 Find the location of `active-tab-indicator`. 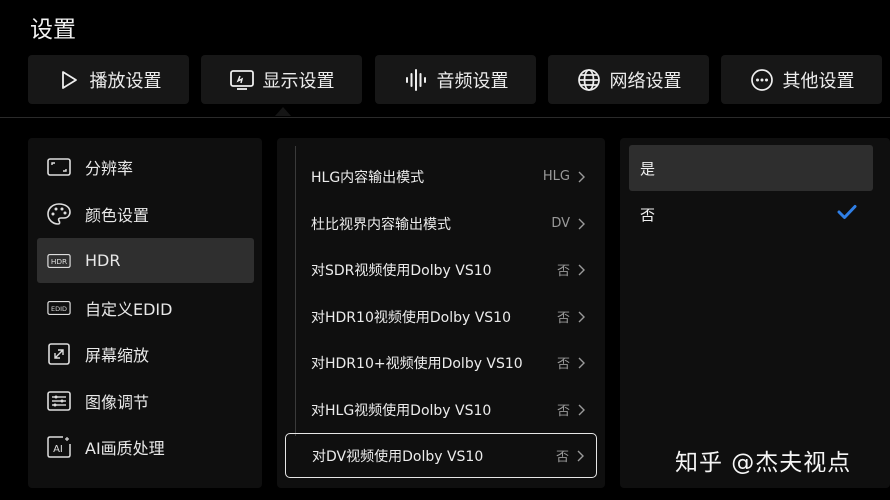

active-tab-indicator is located at coordinates (283, 111).